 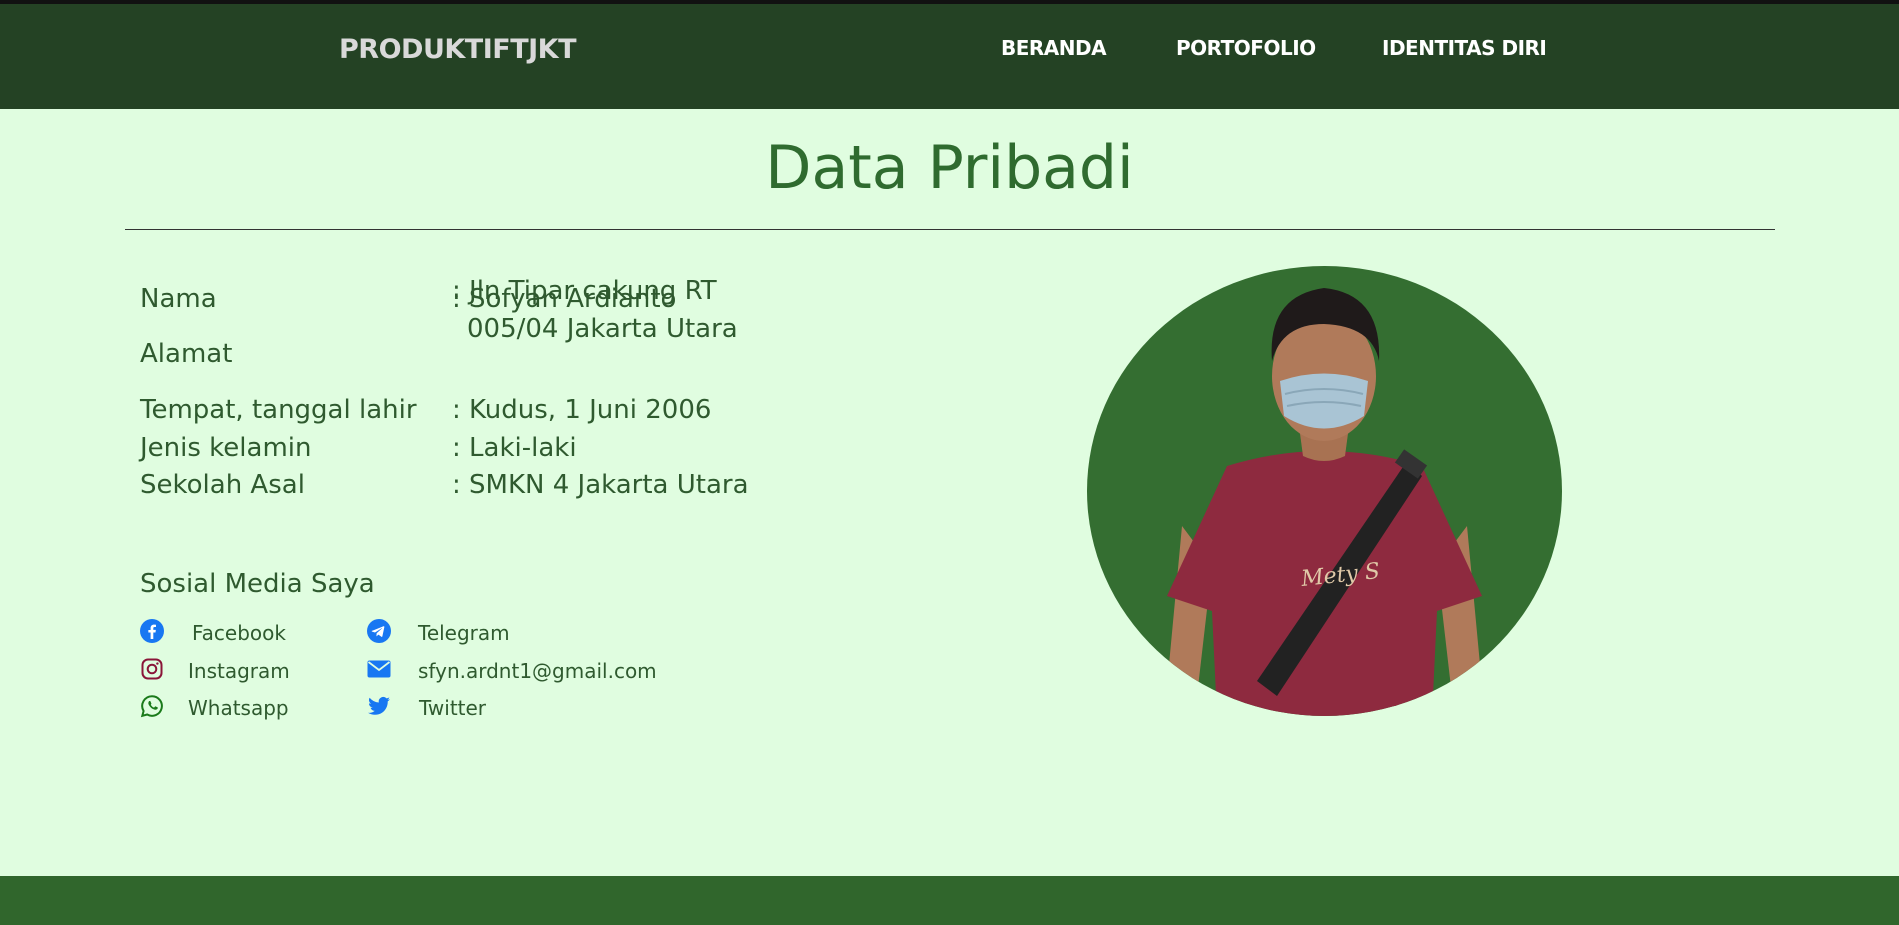 I want to click on school-label: Sekolah Asal, so click(x=222, y=485).